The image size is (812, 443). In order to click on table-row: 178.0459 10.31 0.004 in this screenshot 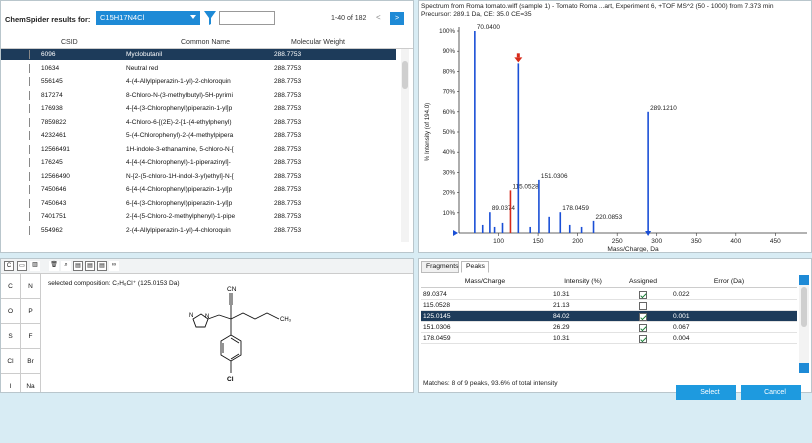, I will do `click(609, 338)`.